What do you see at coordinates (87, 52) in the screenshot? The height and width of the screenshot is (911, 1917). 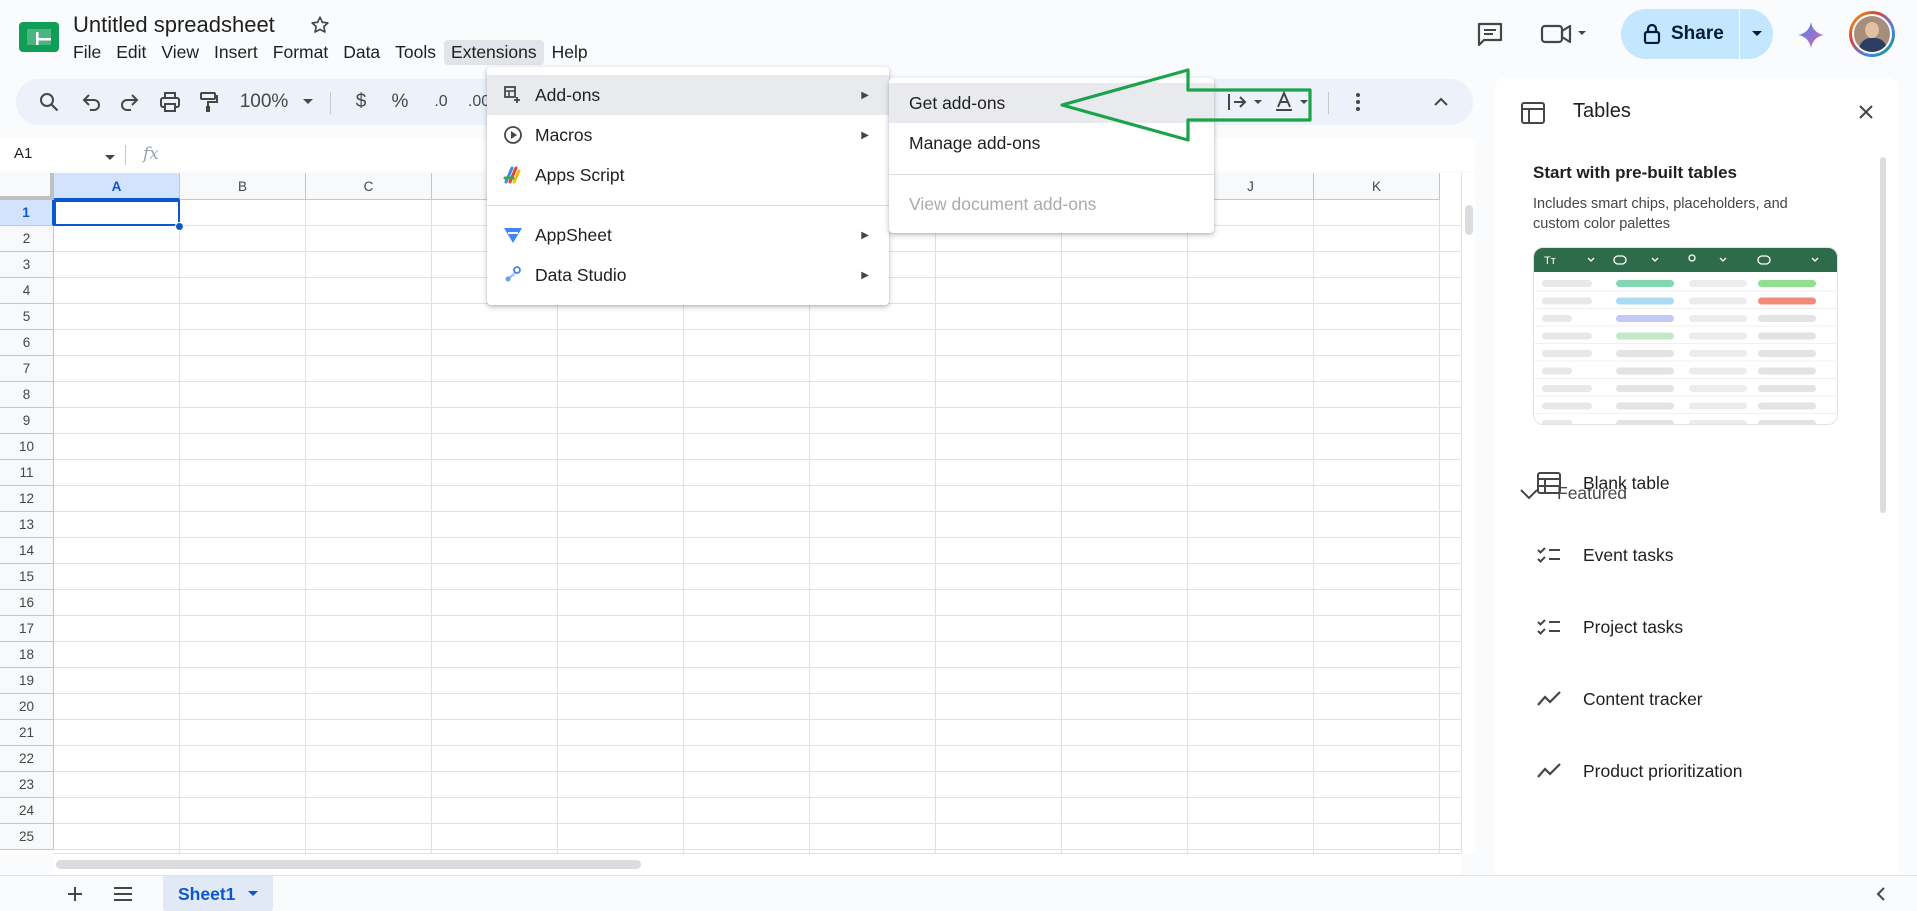 I see `menu-file: File` at bounding box center [87, 52].